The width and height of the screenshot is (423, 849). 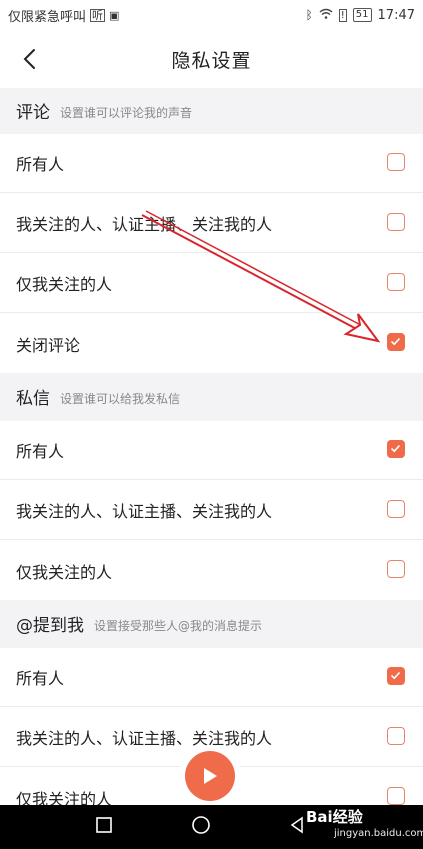 What do you see at coordinates (126, 113) in the screenshot?
I see `section-subtitle: 设置谁可以评论我的声音` at bounding box center [126, 113].